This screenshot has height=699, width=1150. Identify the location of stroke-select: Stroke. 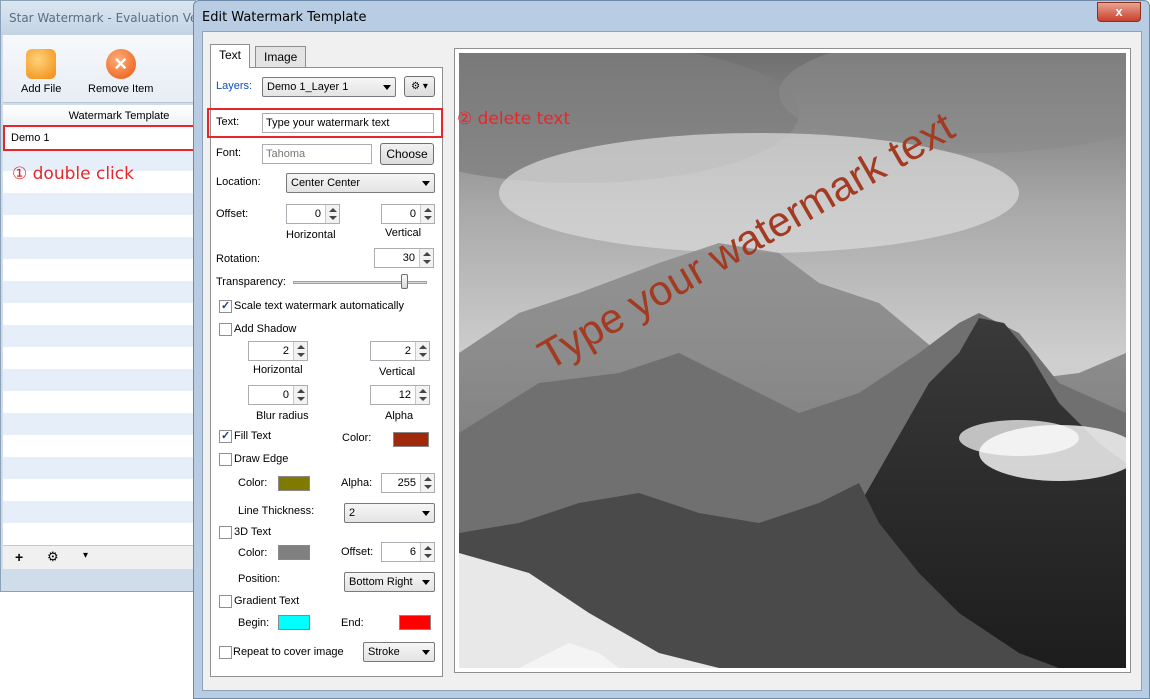
(399, 652).